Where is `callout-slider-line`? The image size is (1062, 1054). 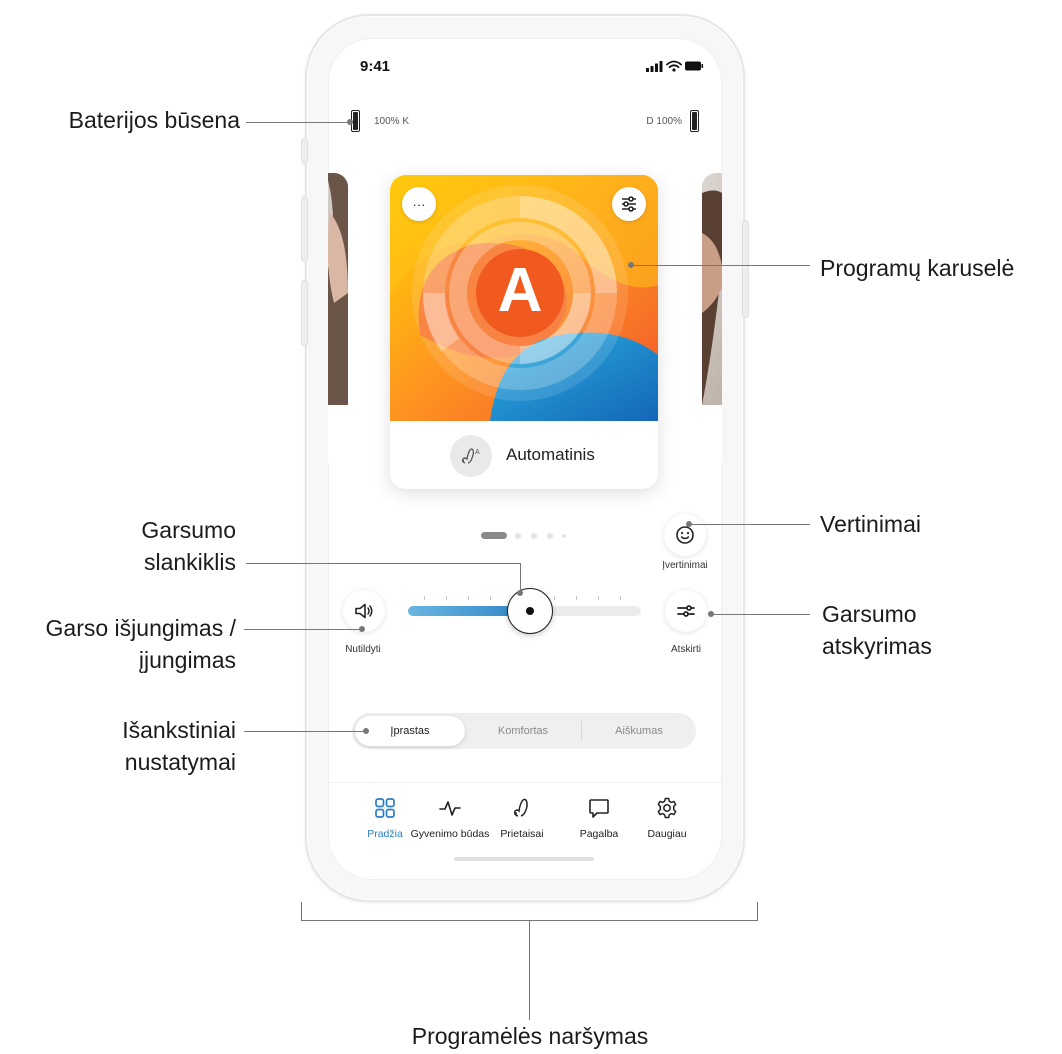 callout-slider-line is located at coordinates (383, 563).